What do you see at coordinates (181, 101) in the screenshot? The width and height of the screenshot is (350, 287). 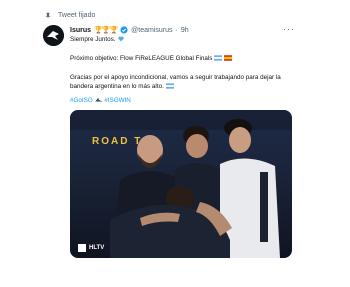 I see `hashtags: #GoISG #ISGWIN` at bounding box center [181, 101].